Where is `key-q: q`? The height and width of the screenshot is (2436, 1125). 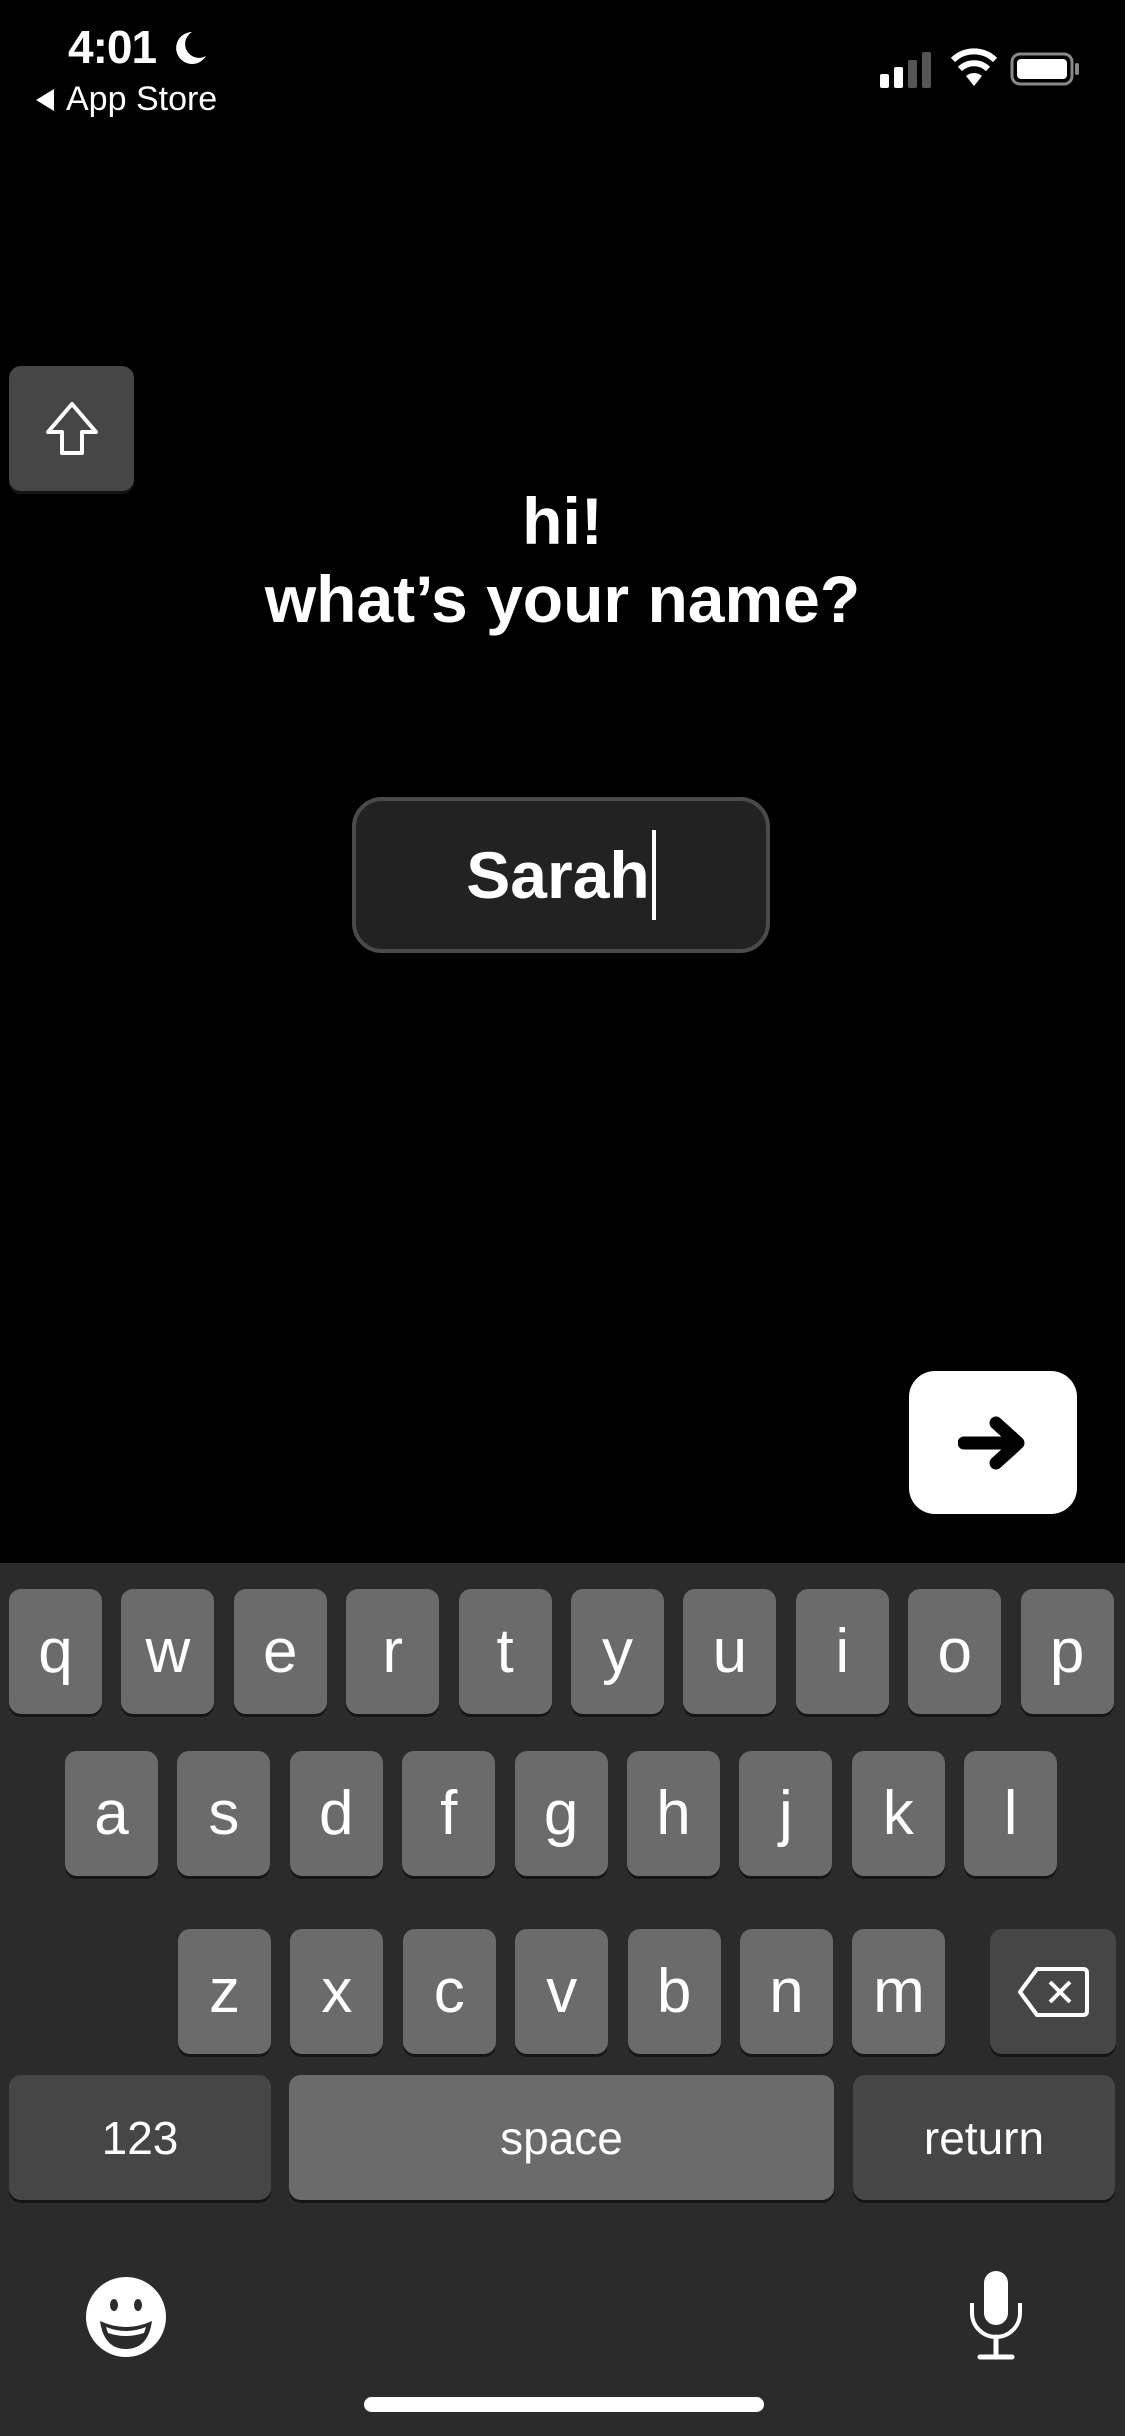 key-q: q is located at coordinates (55, 1651).